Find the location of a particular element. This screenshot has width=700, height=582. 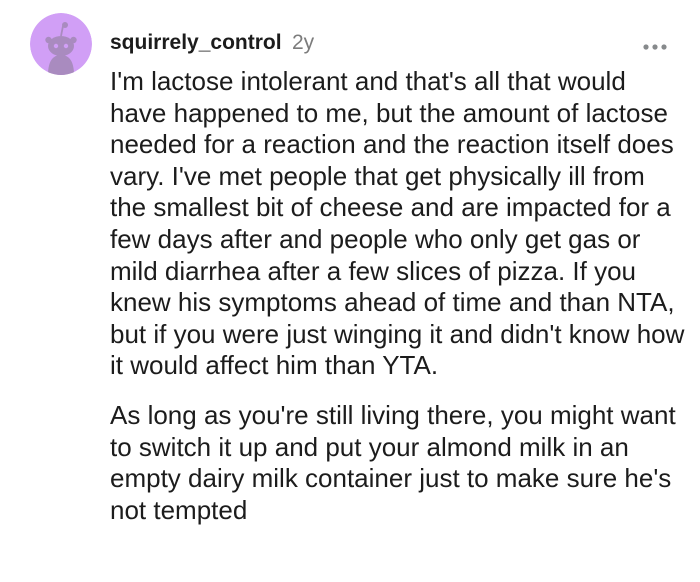

snoo-avatar-icon is located at coordinates (61, 44).